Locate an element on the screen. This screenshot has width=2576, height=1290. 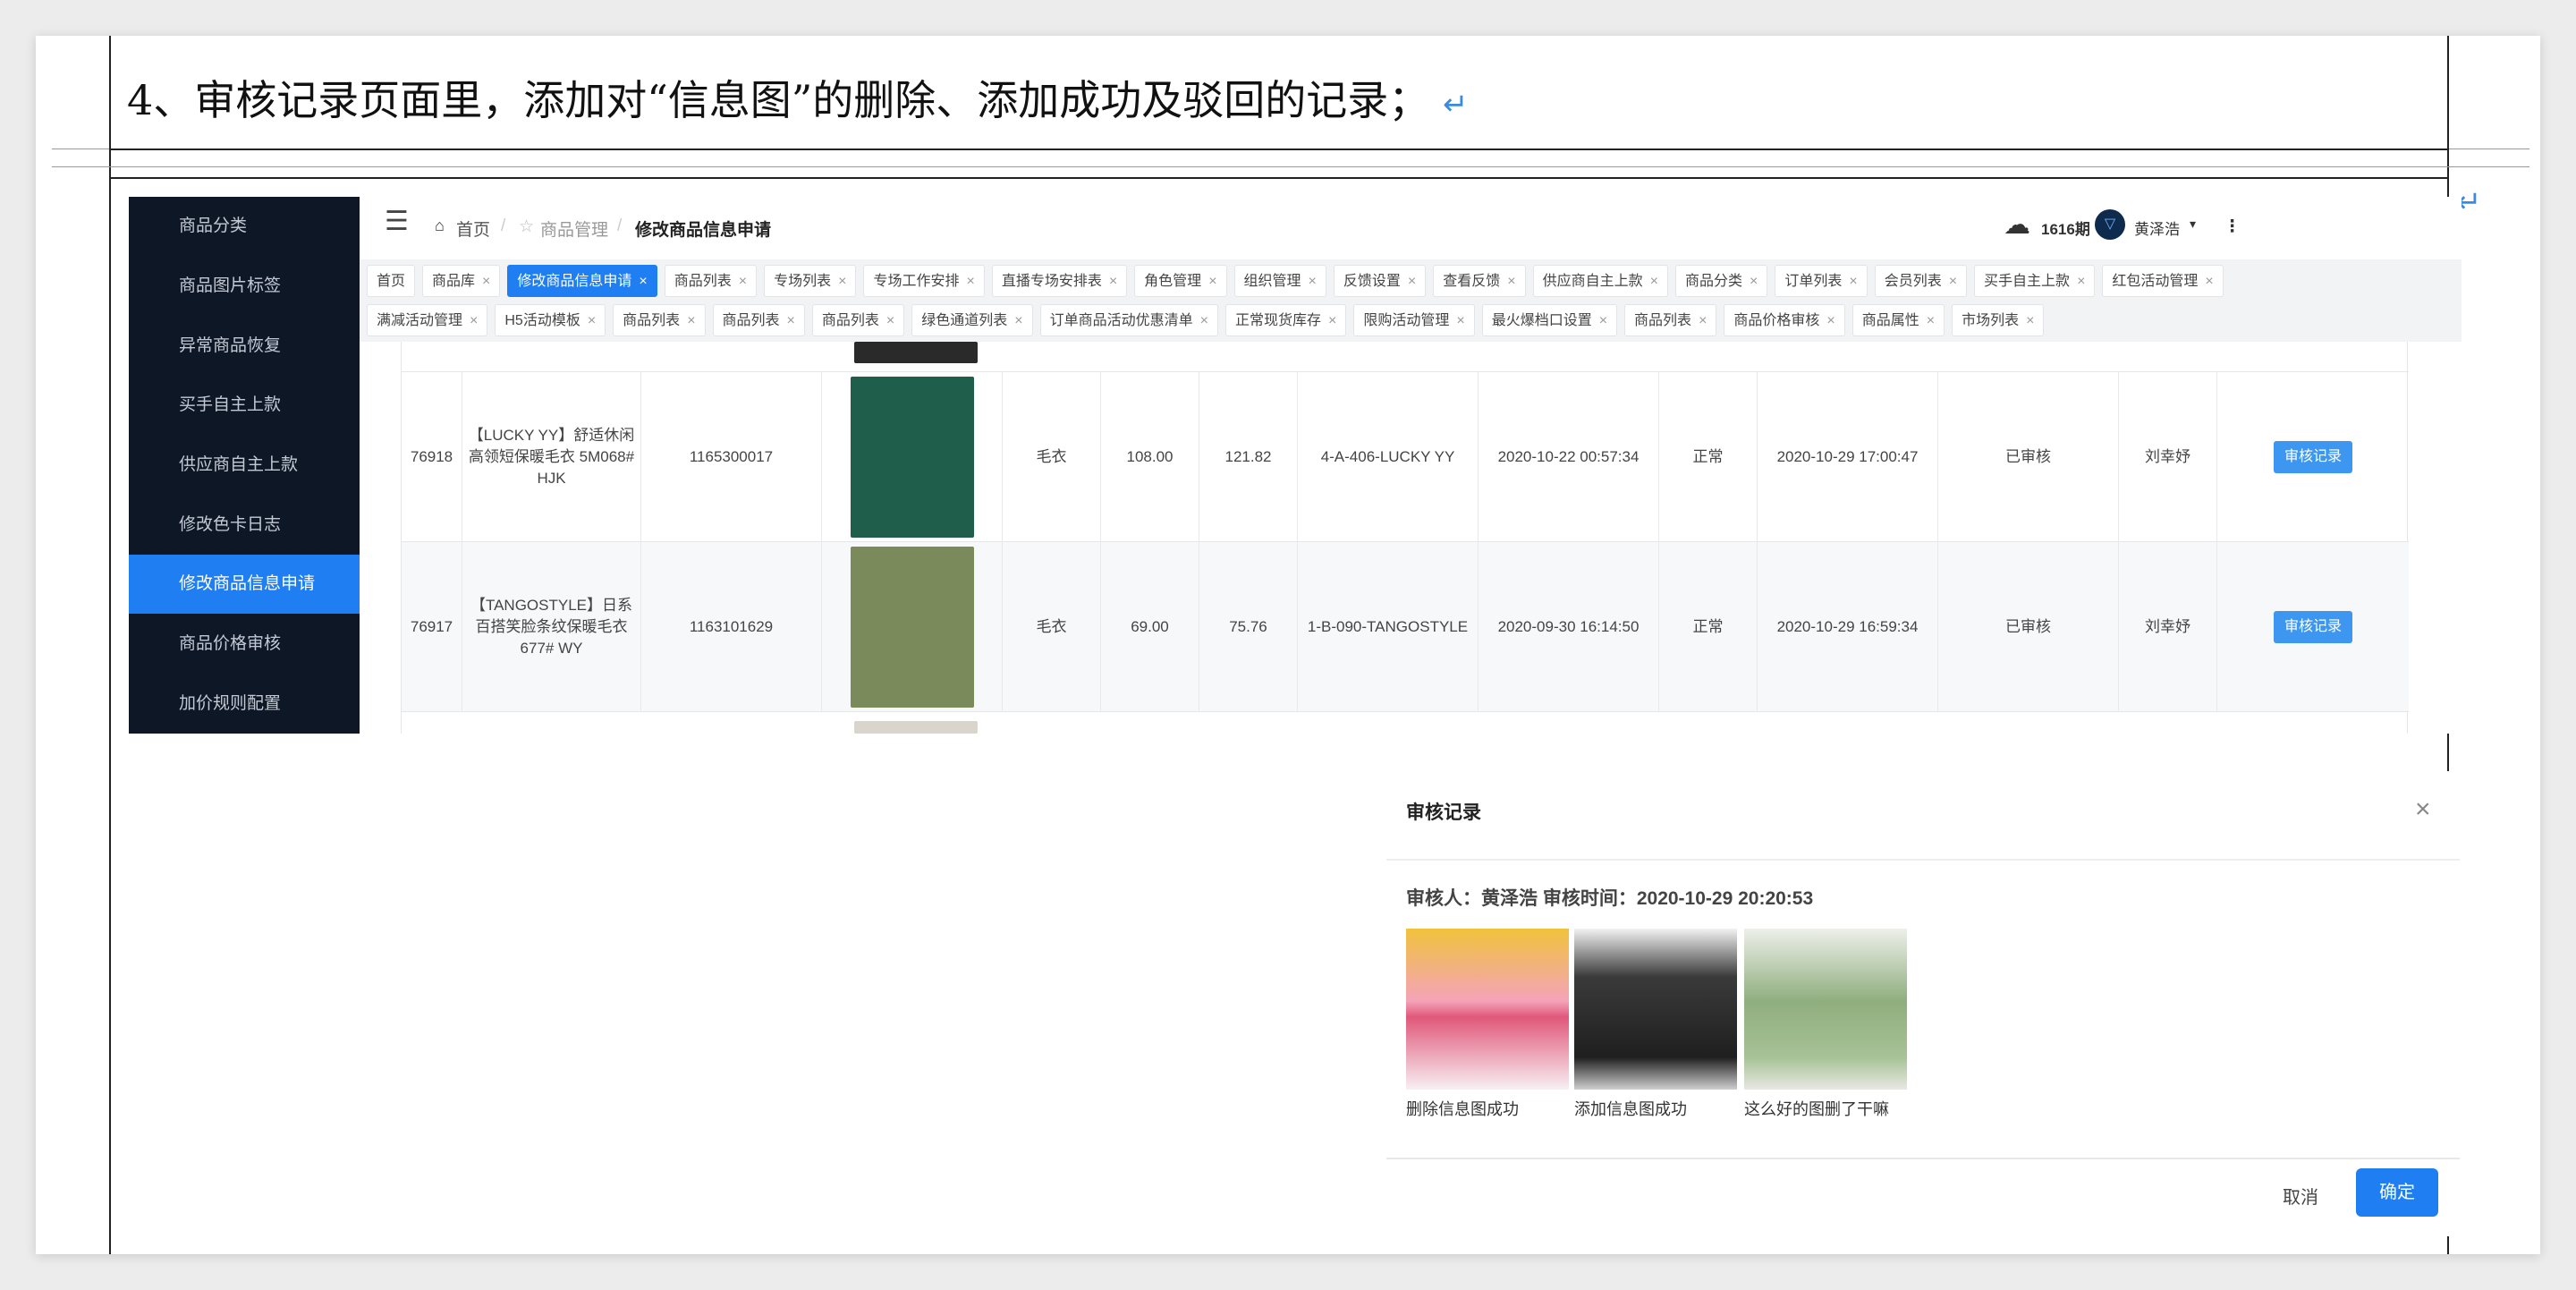
cell-price2: 75.76 is located at coordinates (1248, 626).